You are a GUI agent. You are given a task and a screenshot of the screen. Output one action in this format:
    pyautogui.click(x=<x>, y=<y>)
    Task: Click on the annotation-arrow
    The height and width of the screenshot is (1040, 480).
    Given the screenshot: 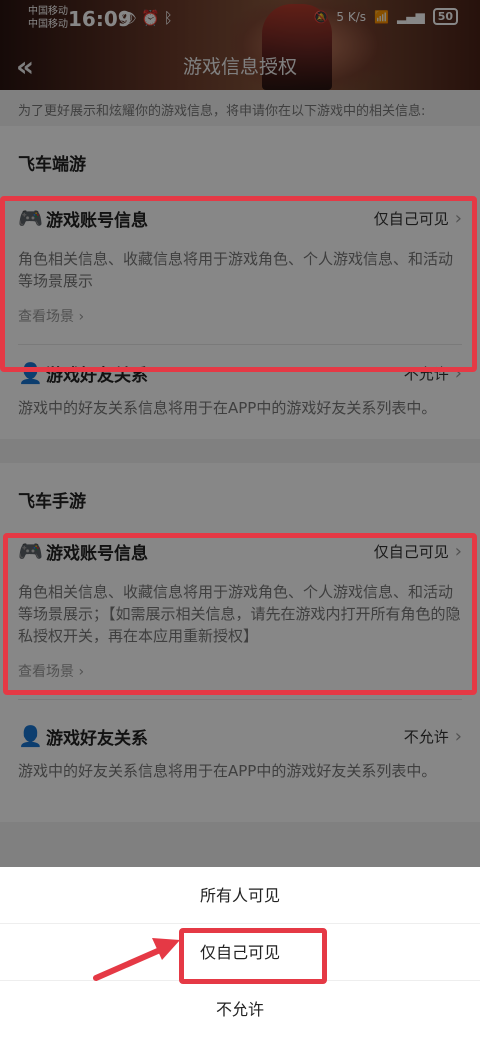 What is the action you would take?
    pyautogui.click(x=136, y=959)
    